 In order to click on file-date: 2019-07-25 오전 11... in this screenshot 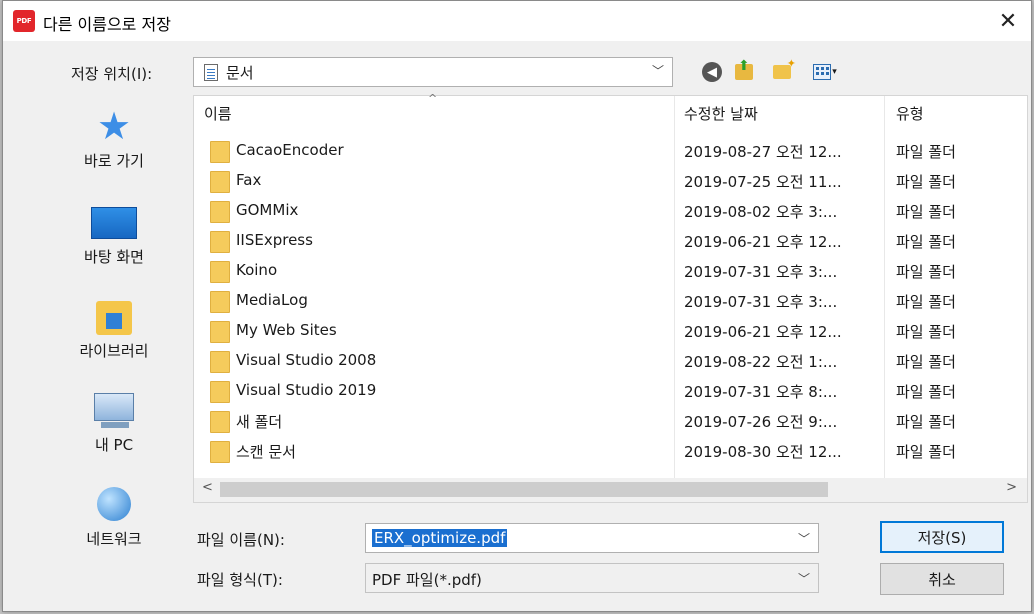, I will do `click(763, 182)`.